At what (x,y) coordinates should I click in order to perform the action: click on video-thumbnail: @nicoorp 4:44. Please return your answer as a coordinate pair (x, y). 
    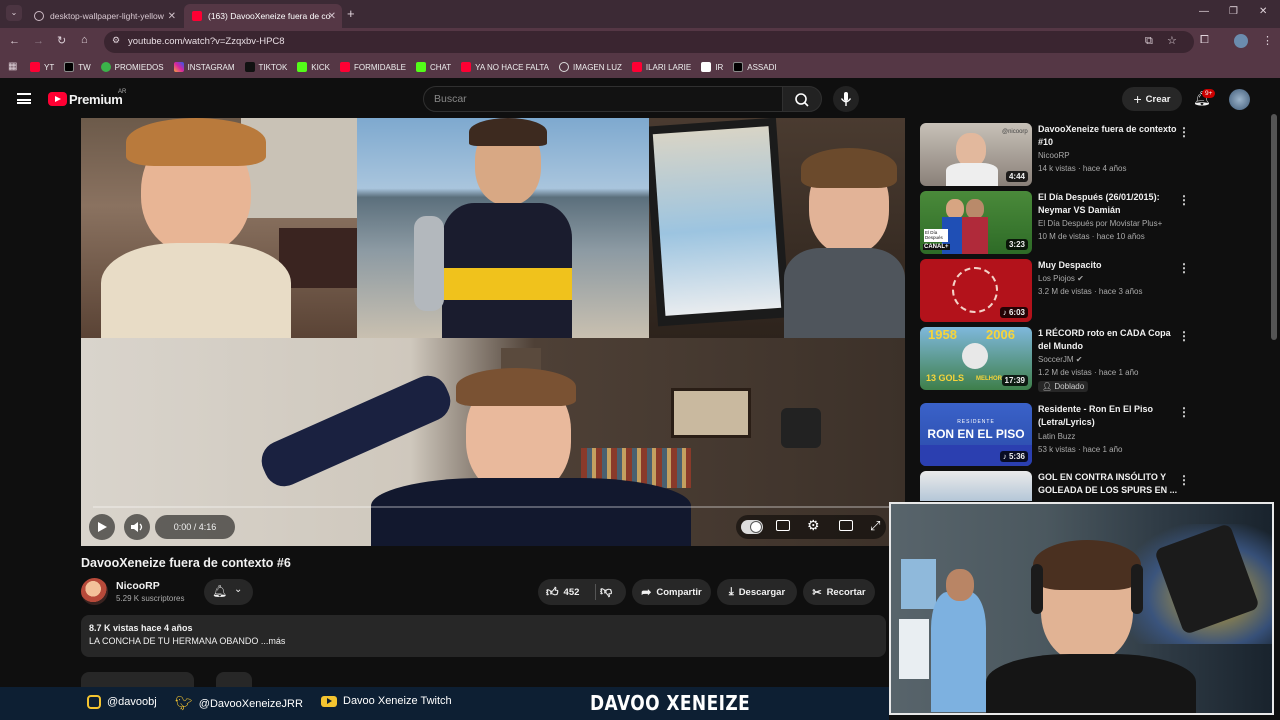
    Looking at the image, I should click on (976, 154).